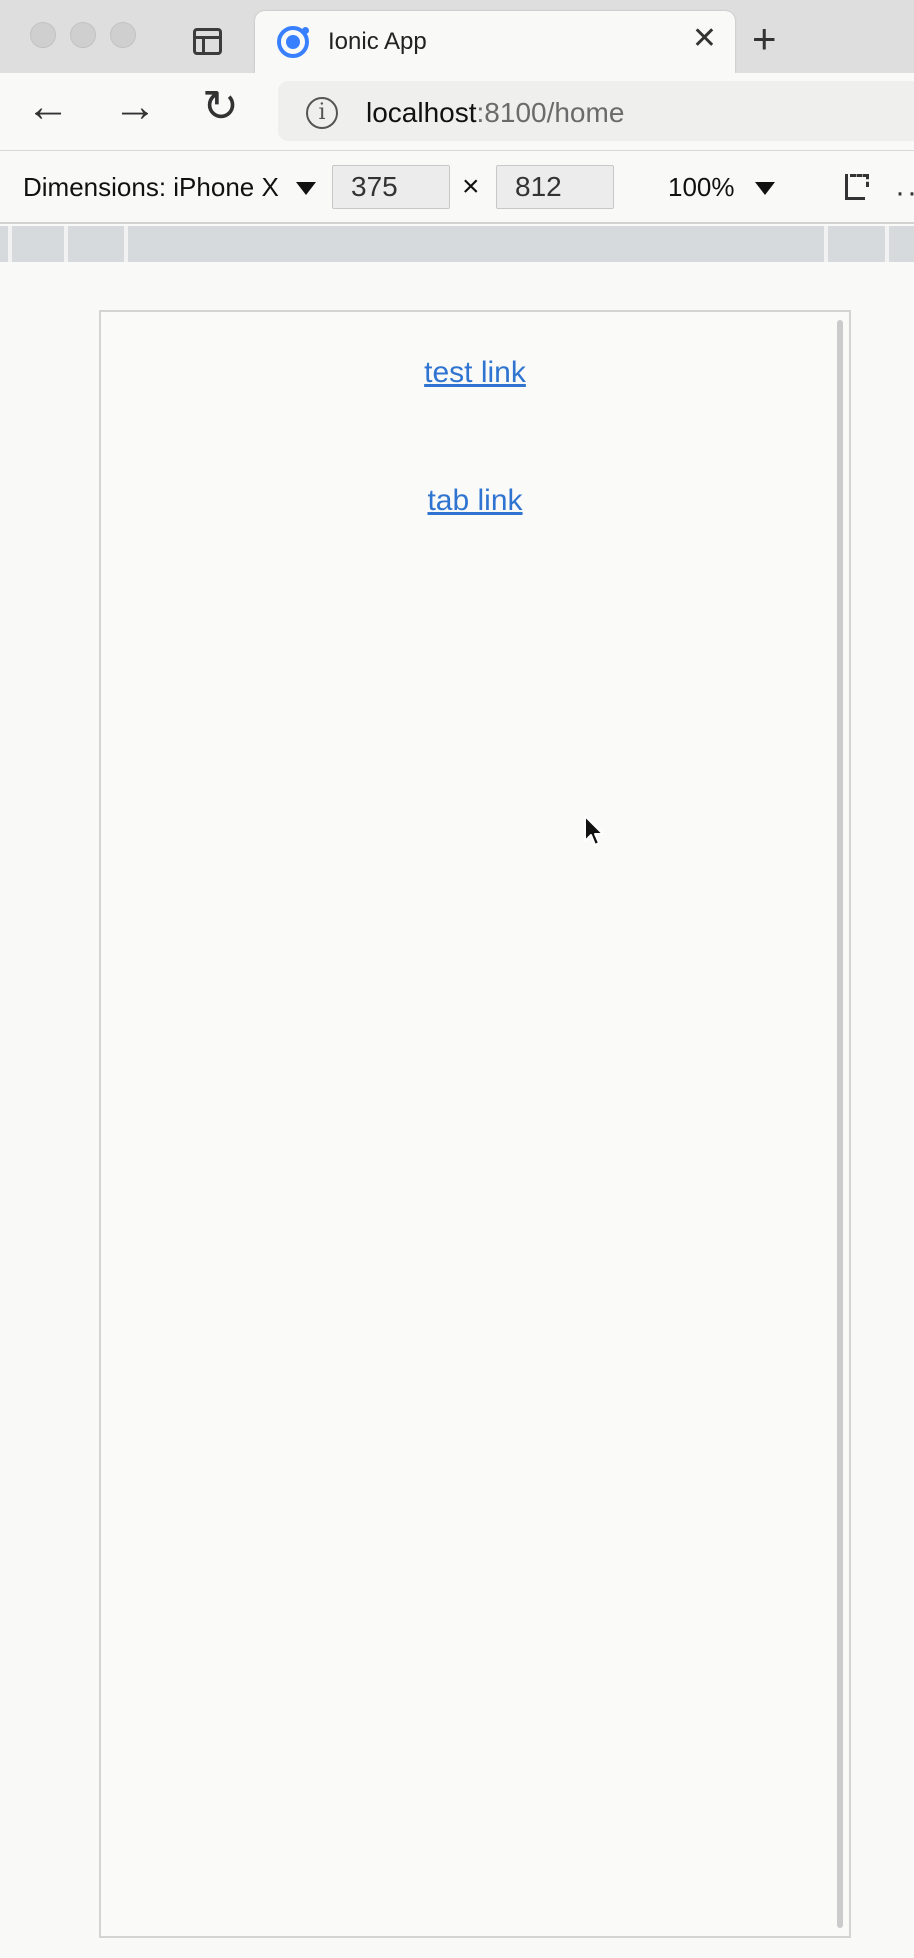 The width and height of the screenshot is (914, 1958). Describe the element at coordinates (550, 112) in the screenshot. I see `url-rest: :8100/home` at that location.